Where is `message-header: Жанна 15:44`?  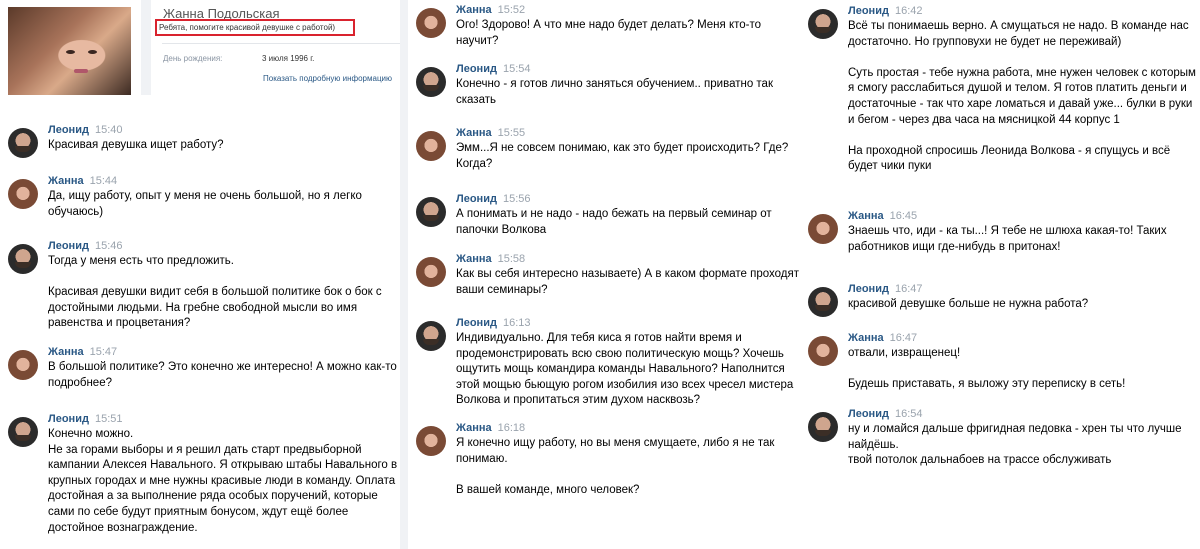
message-header: Жанна 15:44 is located at coordinates (82, 181).